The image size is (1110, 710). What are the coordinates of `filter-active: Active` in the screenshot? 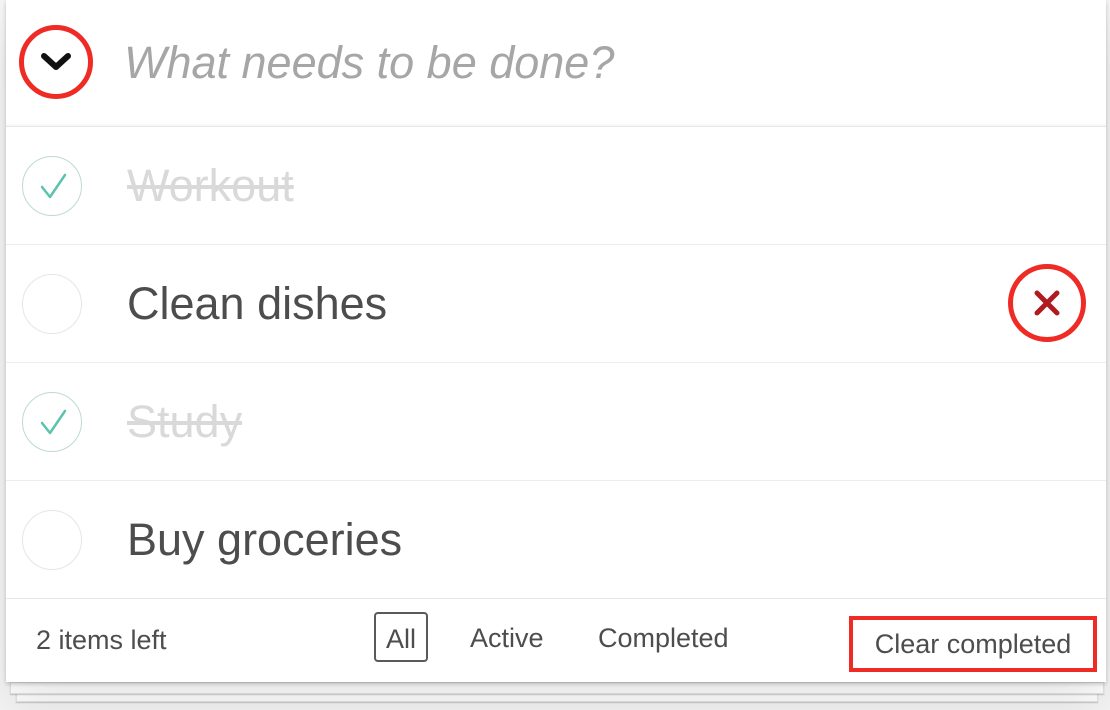 It's located at (507, 637).